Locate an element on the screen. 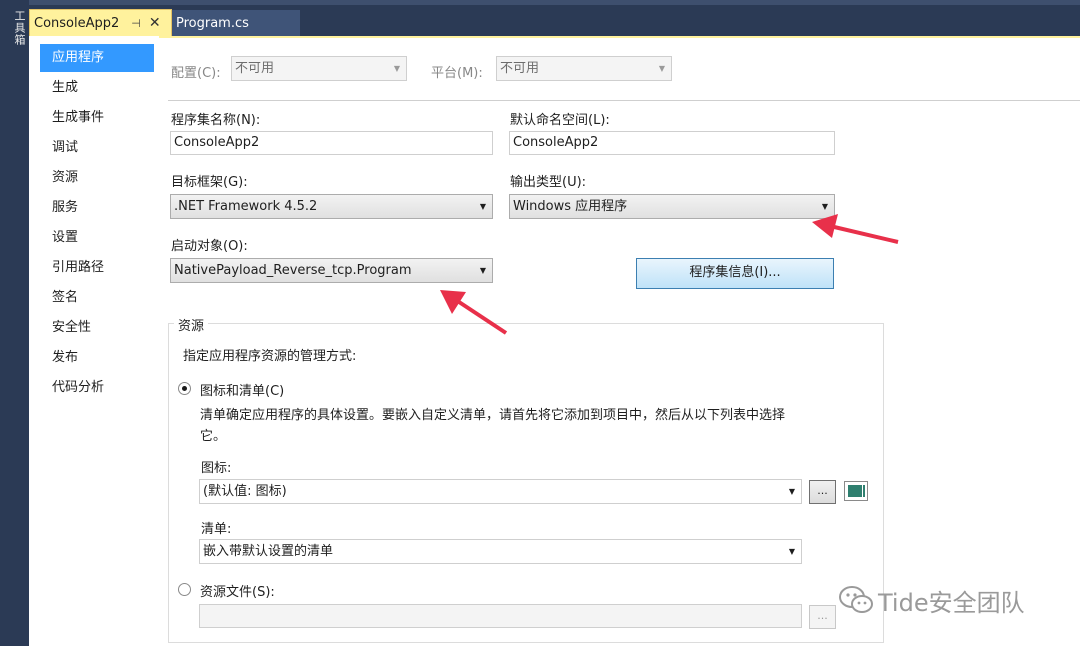  platform-select-value: 不可用 is located at coordinates (520, 68).